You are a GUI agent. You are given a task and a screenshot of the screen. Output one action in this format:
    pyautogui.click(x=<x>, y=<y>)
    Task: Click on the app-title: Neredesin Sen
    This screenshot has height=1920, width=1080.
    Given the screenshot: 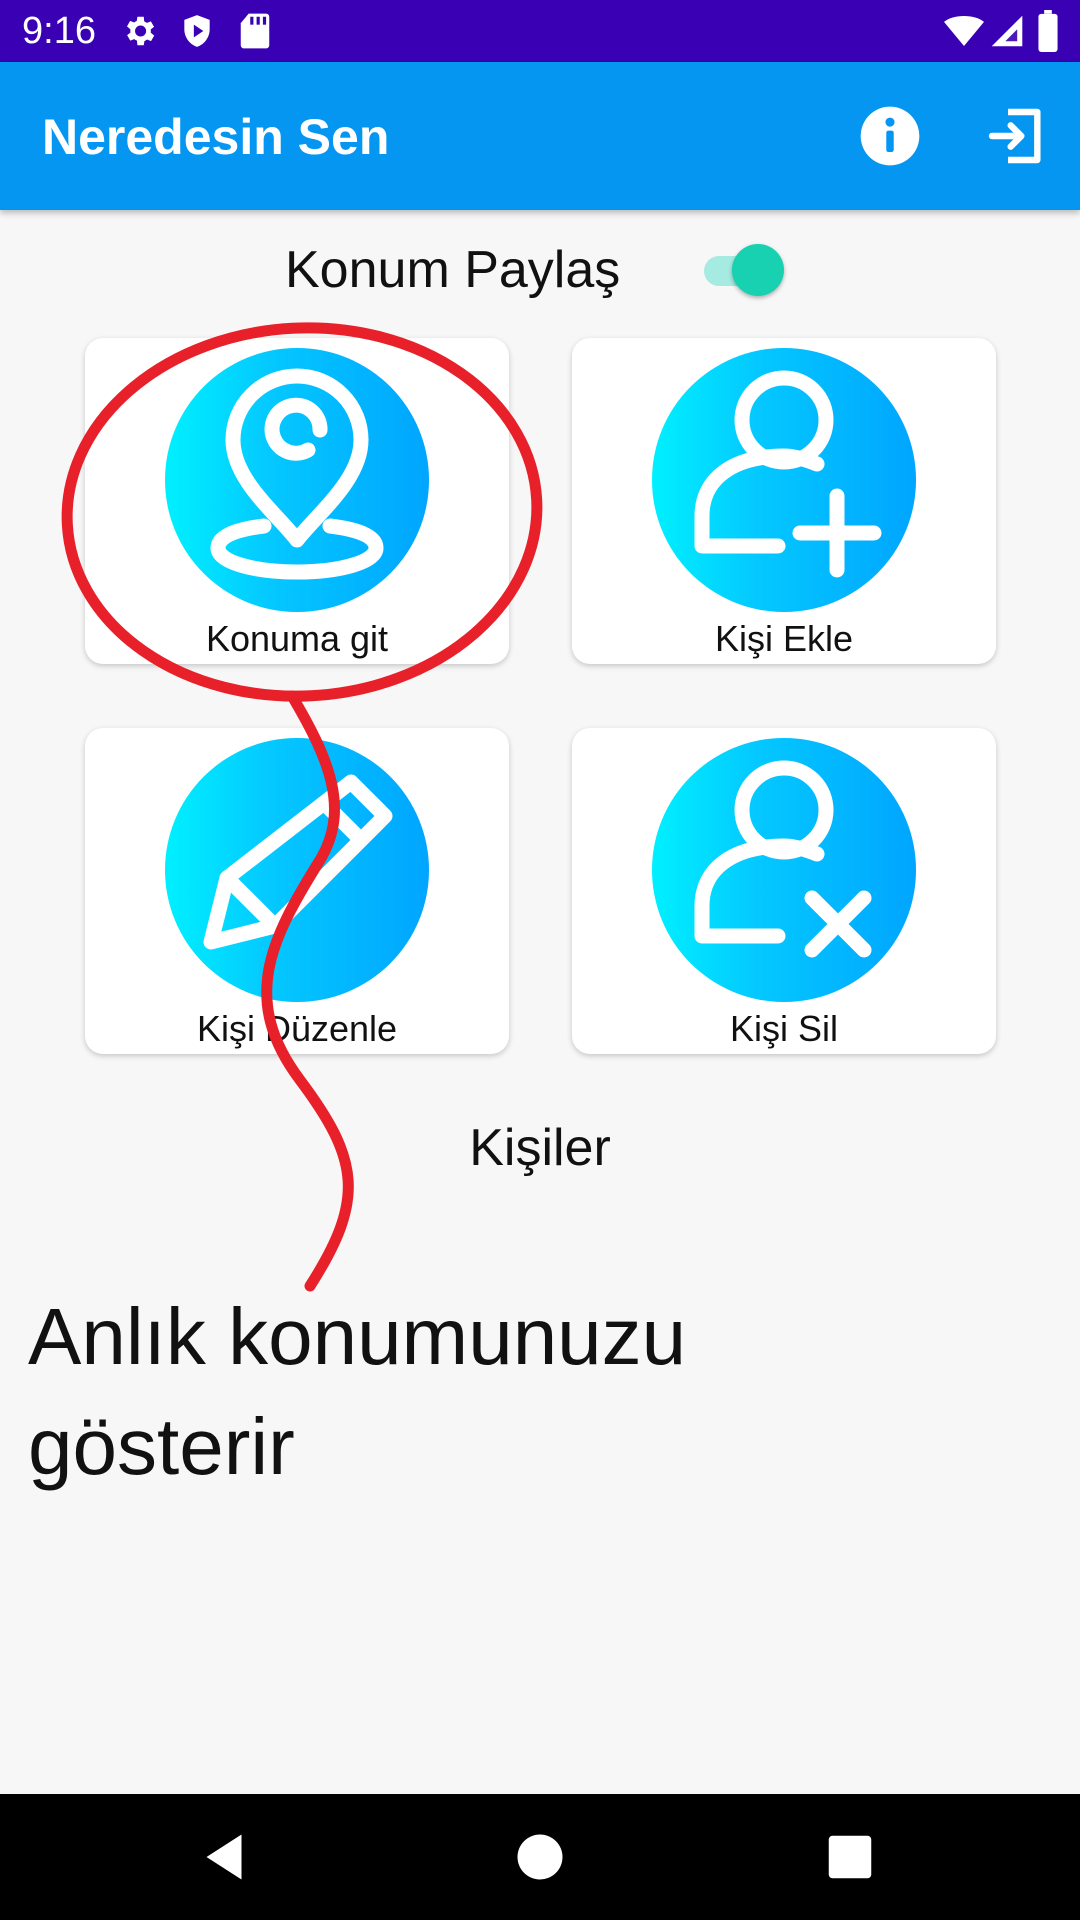 What is the action you would take?
    pyautogui.click(x=216, y=137)
    